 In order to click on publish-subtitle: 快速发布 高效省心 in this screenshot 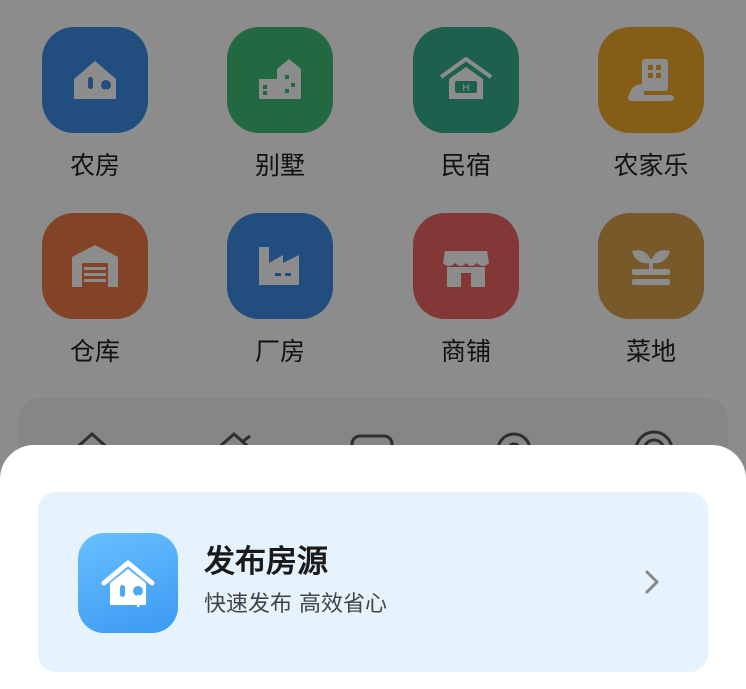, I will do `click(295, 604)`.